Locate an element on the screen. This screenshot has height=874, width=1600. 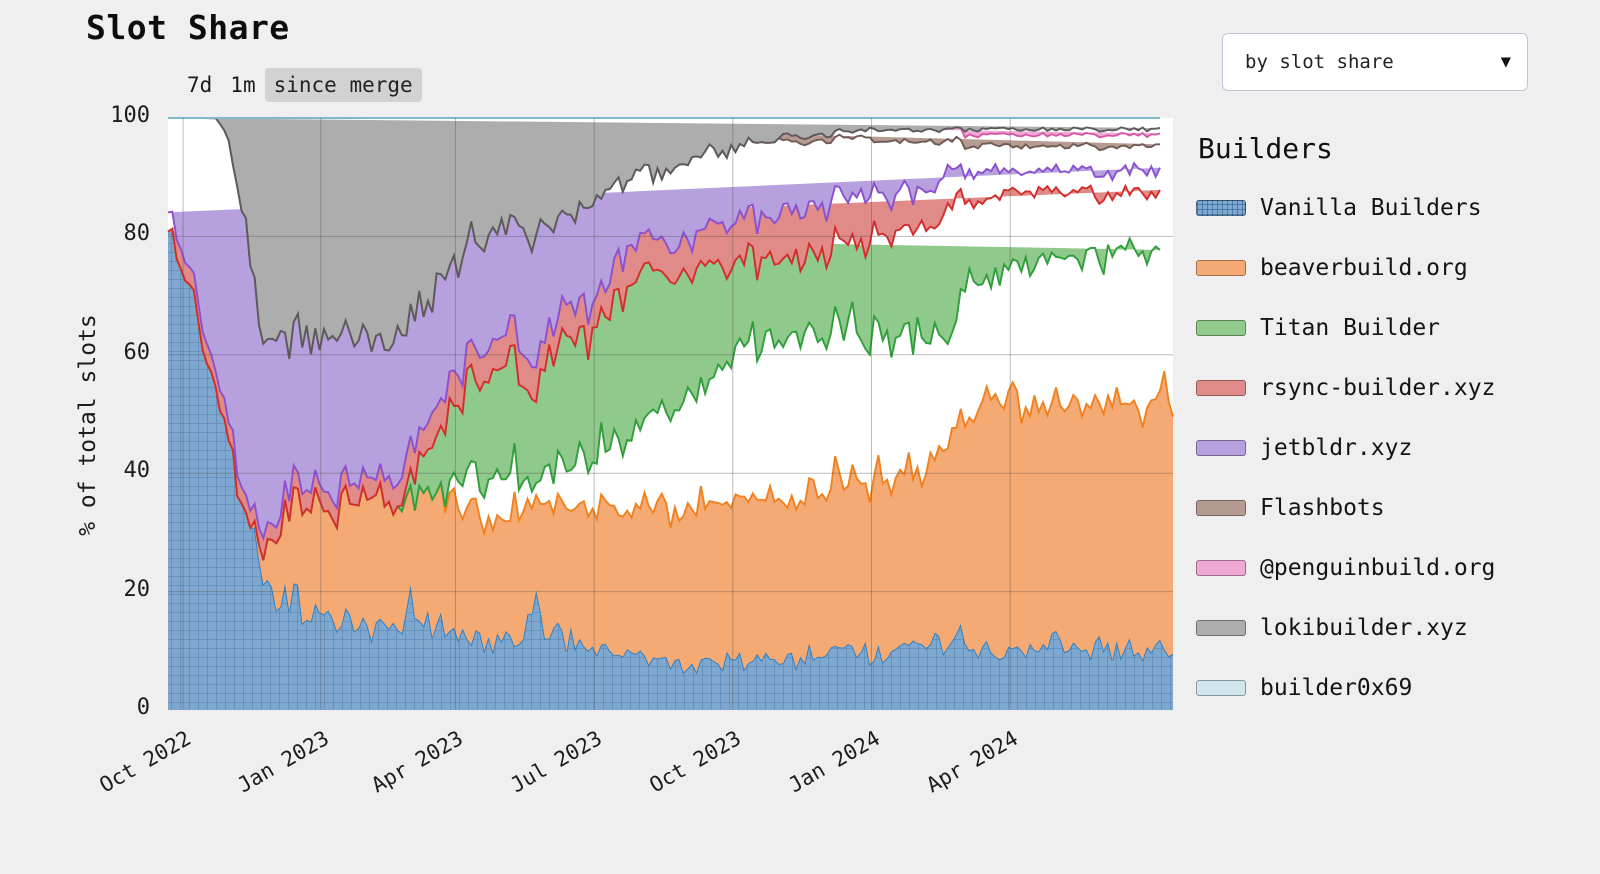
legend-item-label: Flashbots is located at coordinates (1322, 508).